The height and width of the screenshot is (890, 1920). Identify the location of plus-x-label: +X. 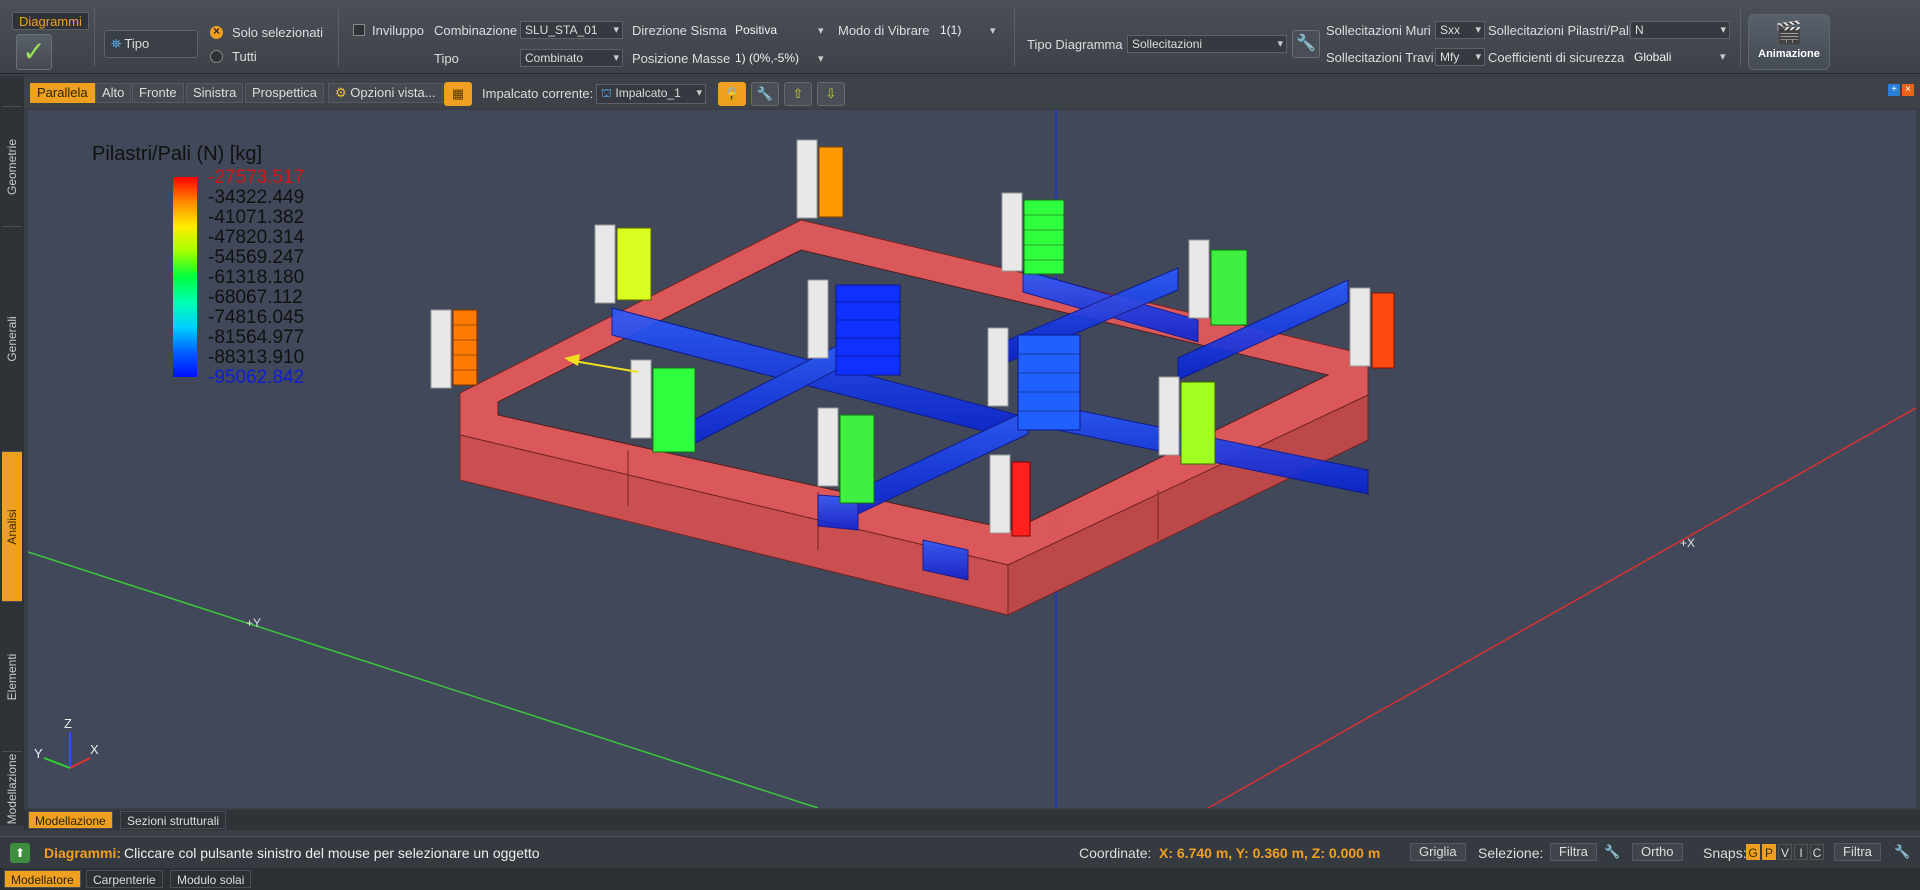
(1687, 543).